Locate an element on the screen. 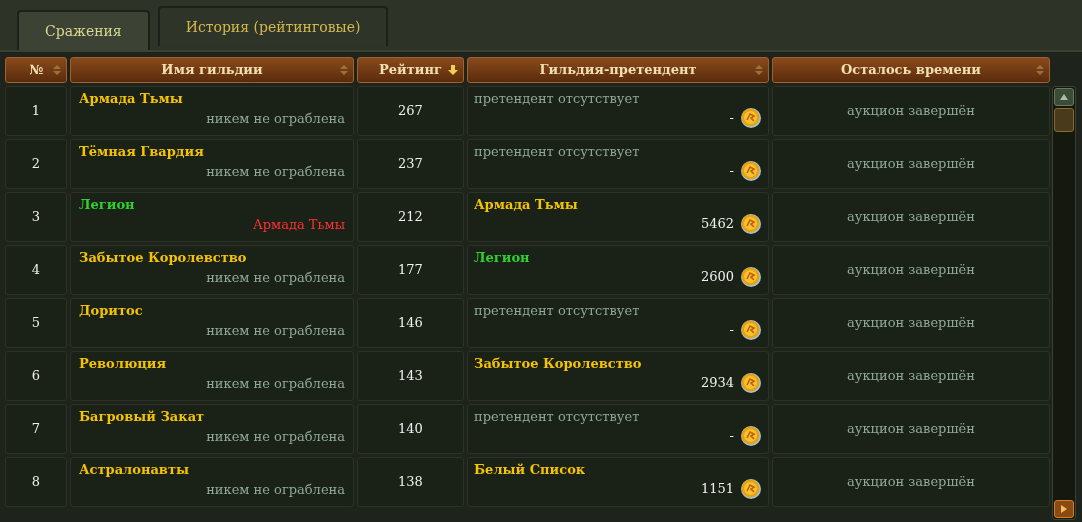 The height and width of the screenshot is (522, 1082). rank-cell: 6 is located at coordinates (36, 376).